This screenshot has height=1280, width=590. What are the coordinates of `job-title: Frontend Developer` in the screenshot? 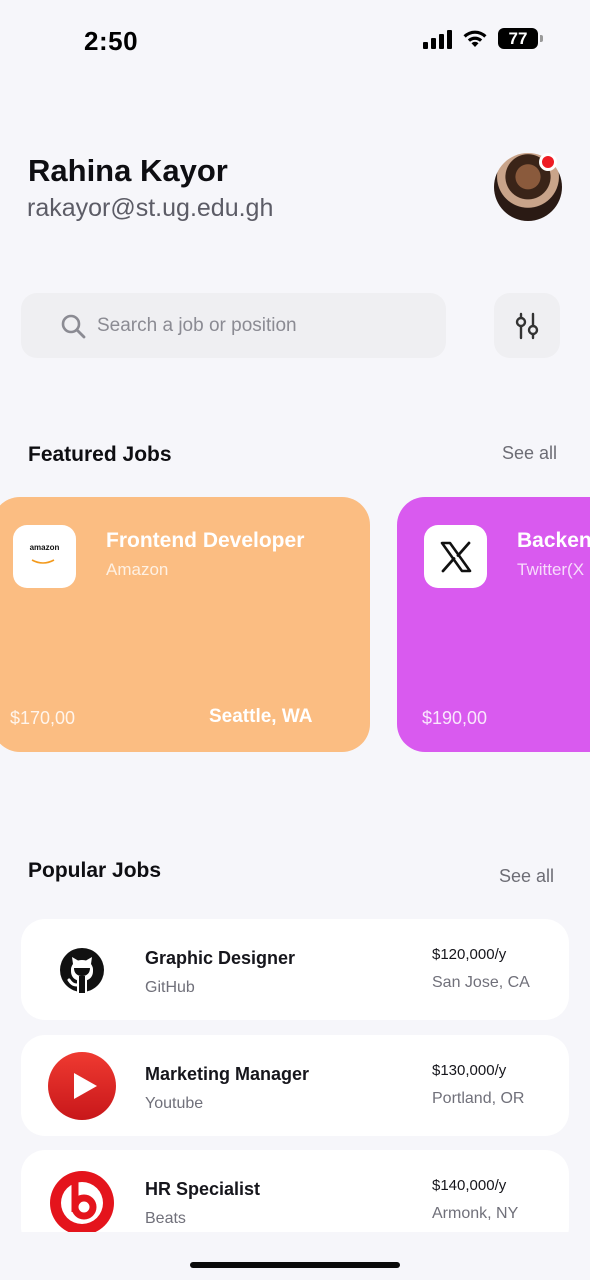 It's located at (205, 540).